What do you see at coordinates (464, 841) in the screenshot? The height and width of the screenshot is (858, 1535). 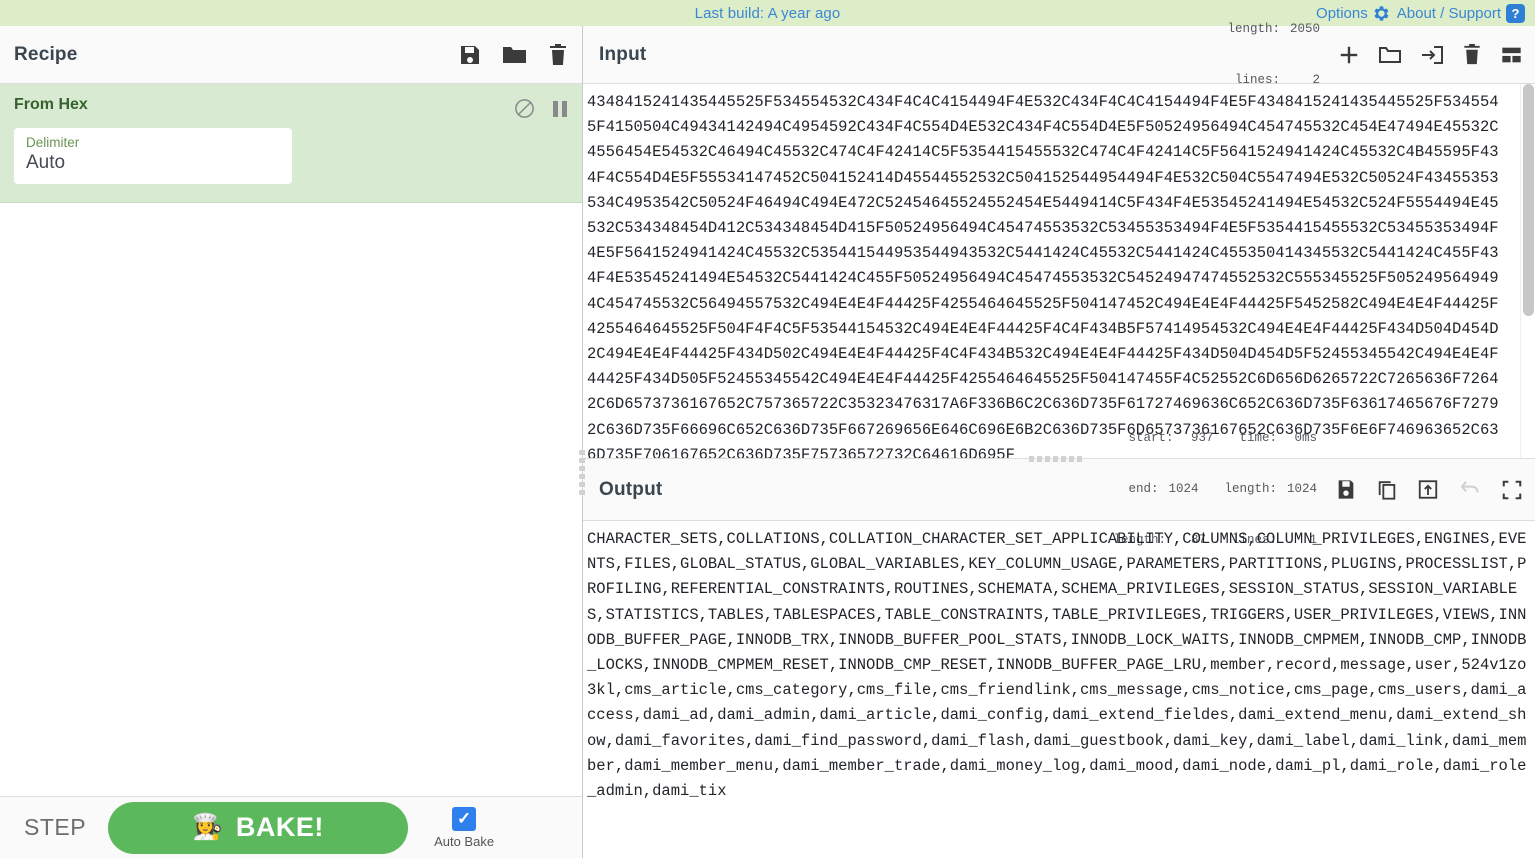 I see `auto-bake-label: Auto Bake` at bounding box center [464, 841].